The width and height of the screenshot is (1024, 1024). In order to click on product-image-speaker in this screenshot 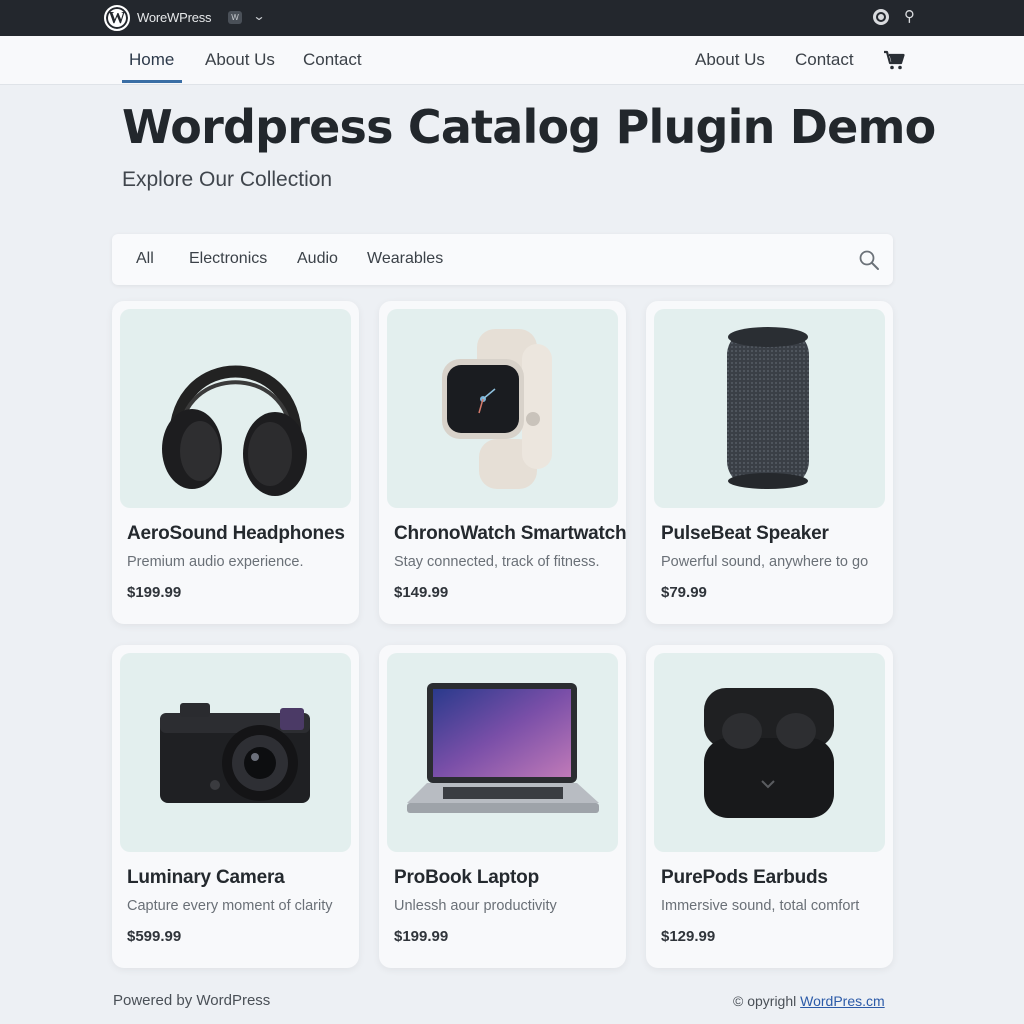, I will do `click(769, 408)`.